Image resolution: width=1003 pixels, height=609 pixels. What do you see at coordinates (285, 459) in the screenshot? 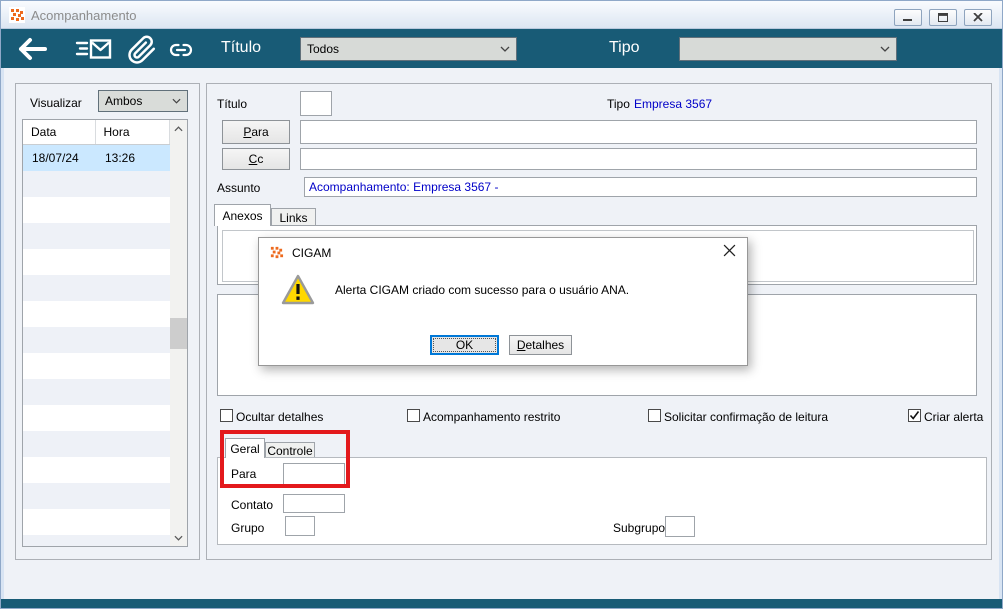
I see `annotation-highlight-rectangle` at bounding box center [285, 459].